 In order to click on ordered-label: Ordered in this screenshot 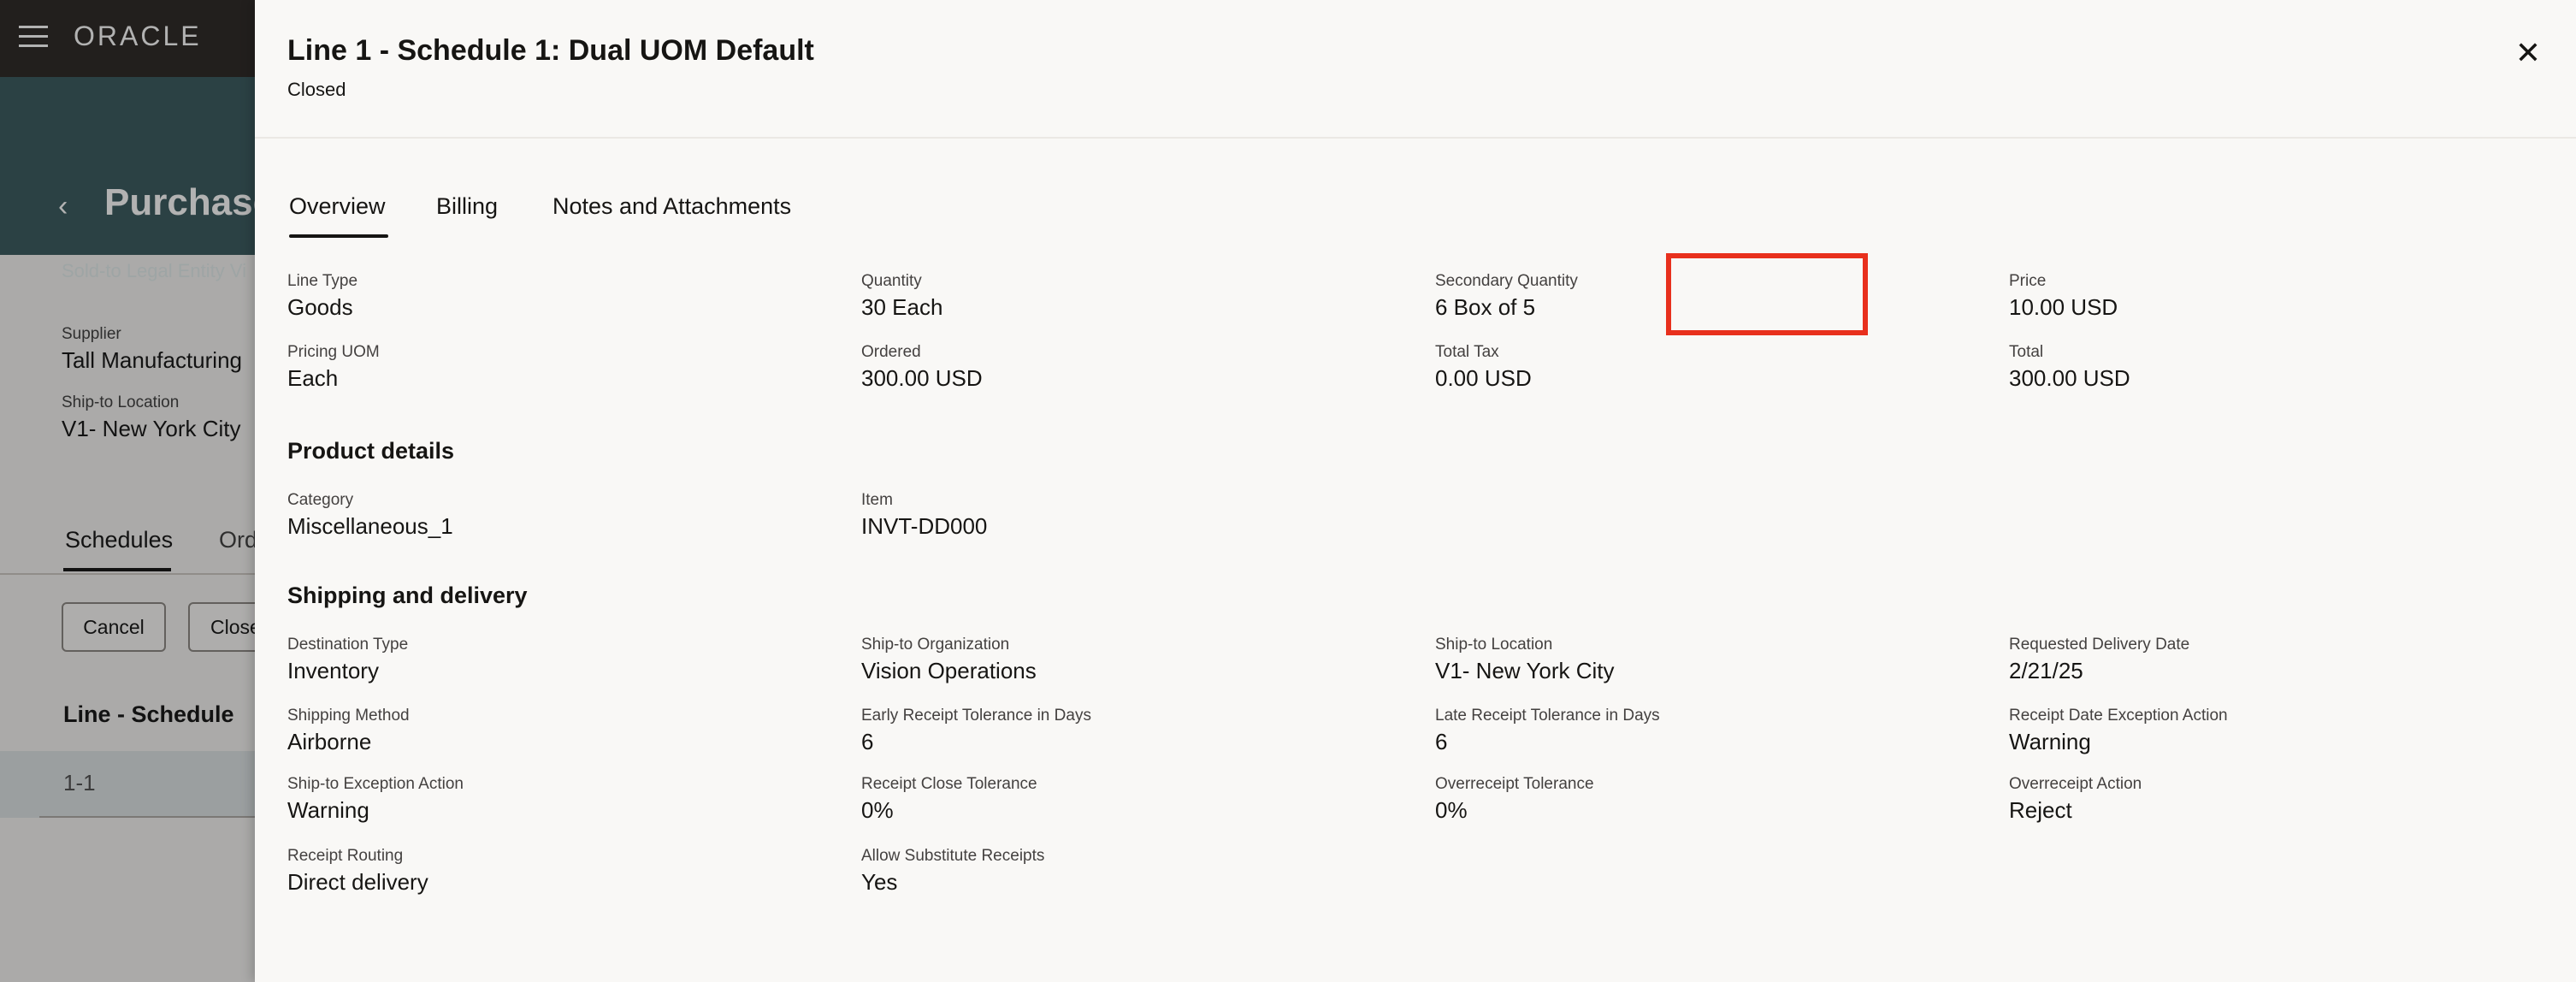, I will do `click(891, 352)`.